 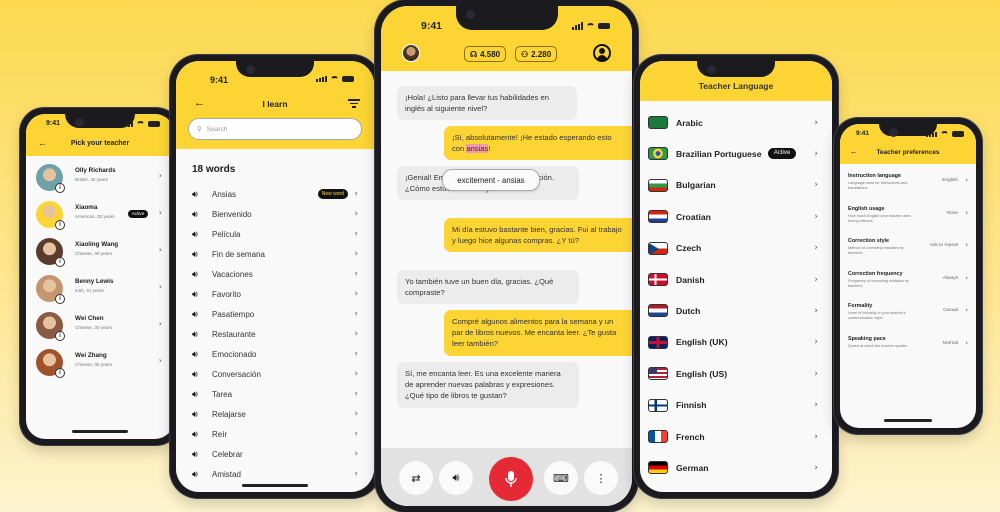 I want to click on filter-icon, so click(x=354, y=104).